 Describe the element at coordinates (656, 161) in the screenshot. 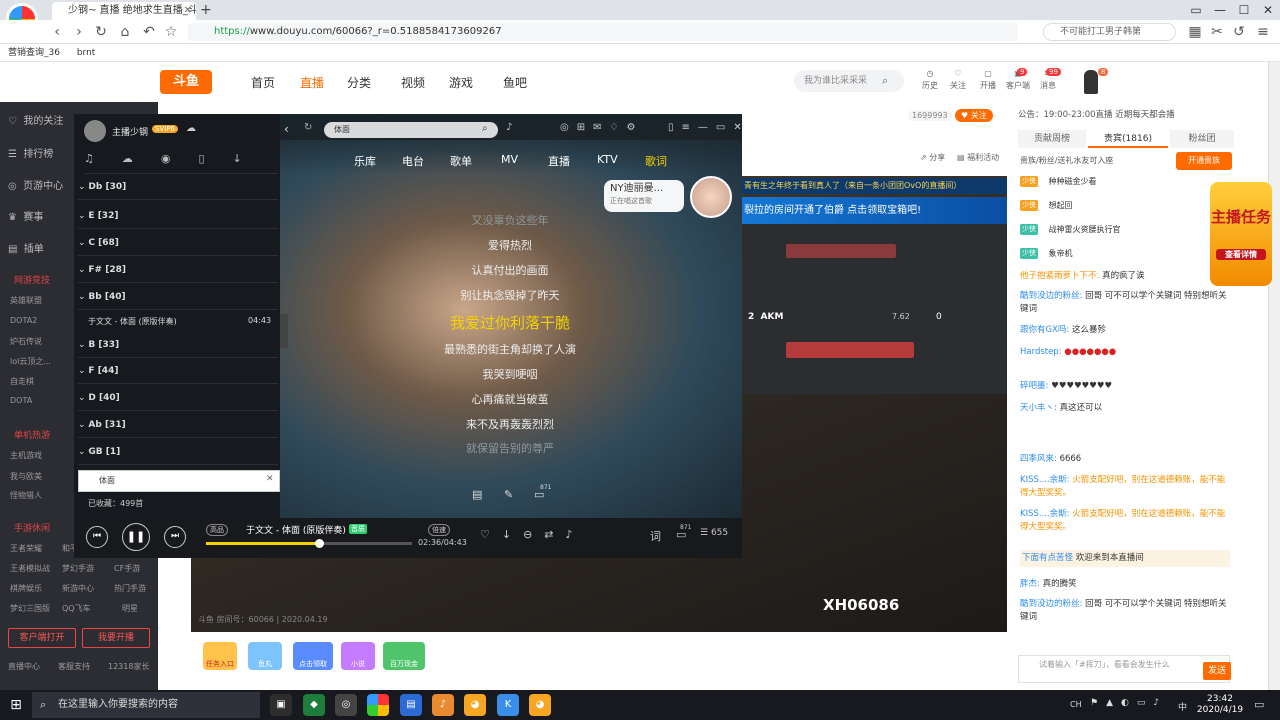

I see `player-tab-lyrics: 歌词` at that location.